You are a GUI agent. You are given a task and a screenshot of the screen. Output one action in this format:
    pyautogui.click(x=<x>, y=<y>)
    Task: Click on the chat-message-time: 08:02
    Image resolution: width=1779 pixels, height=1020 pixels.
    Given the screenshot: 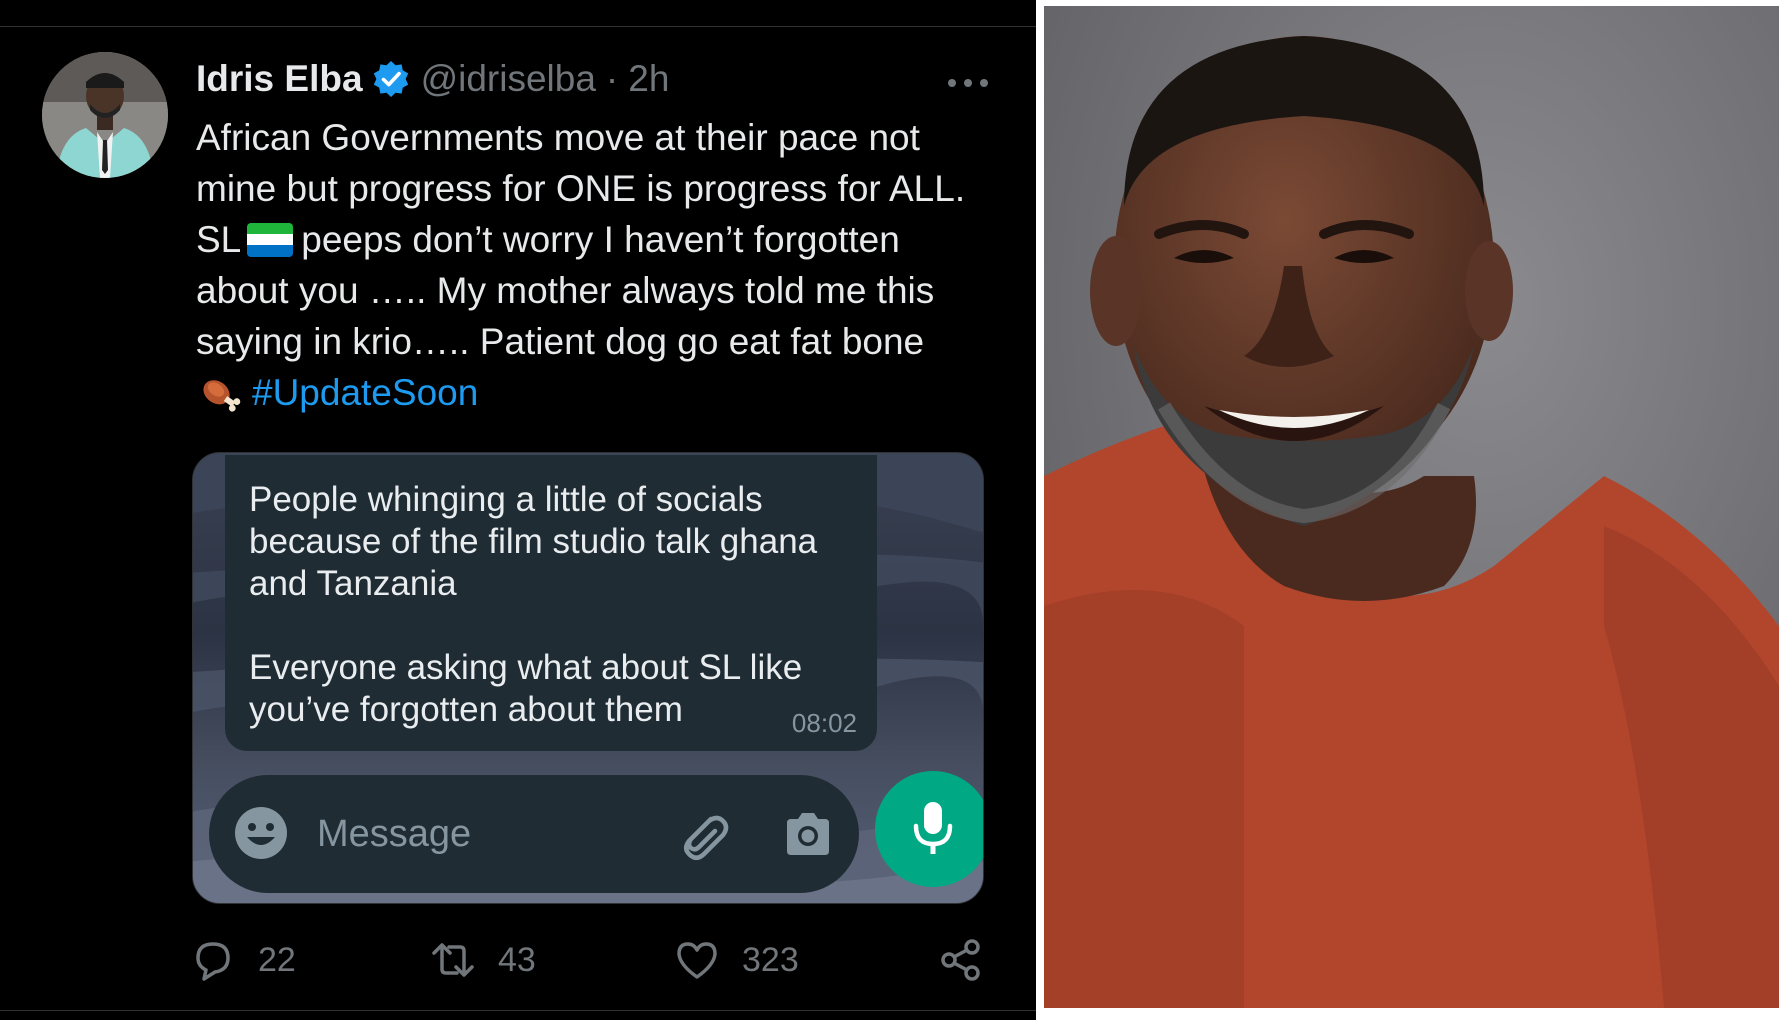 What is the action you would take?
    pyautogui.click(x=824, y=723)
    